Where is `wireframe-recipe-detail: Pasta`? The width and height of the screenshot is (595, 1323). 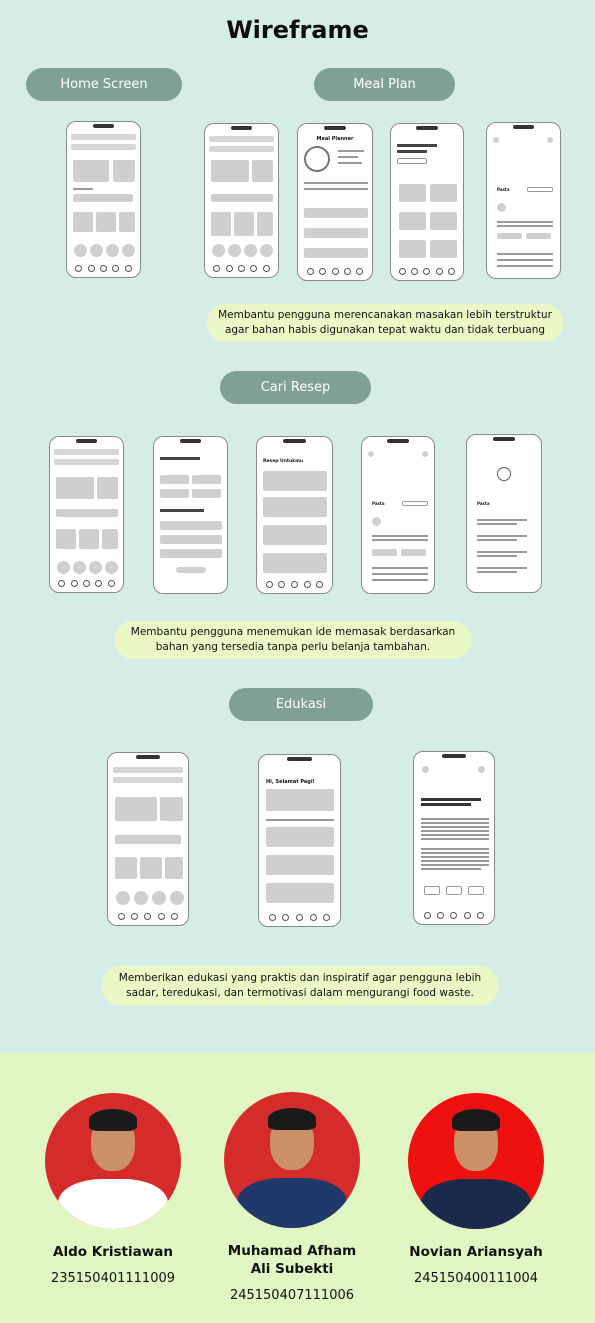 wireframe-recipe-detail: Pasta is located at coordinates (523, 200).